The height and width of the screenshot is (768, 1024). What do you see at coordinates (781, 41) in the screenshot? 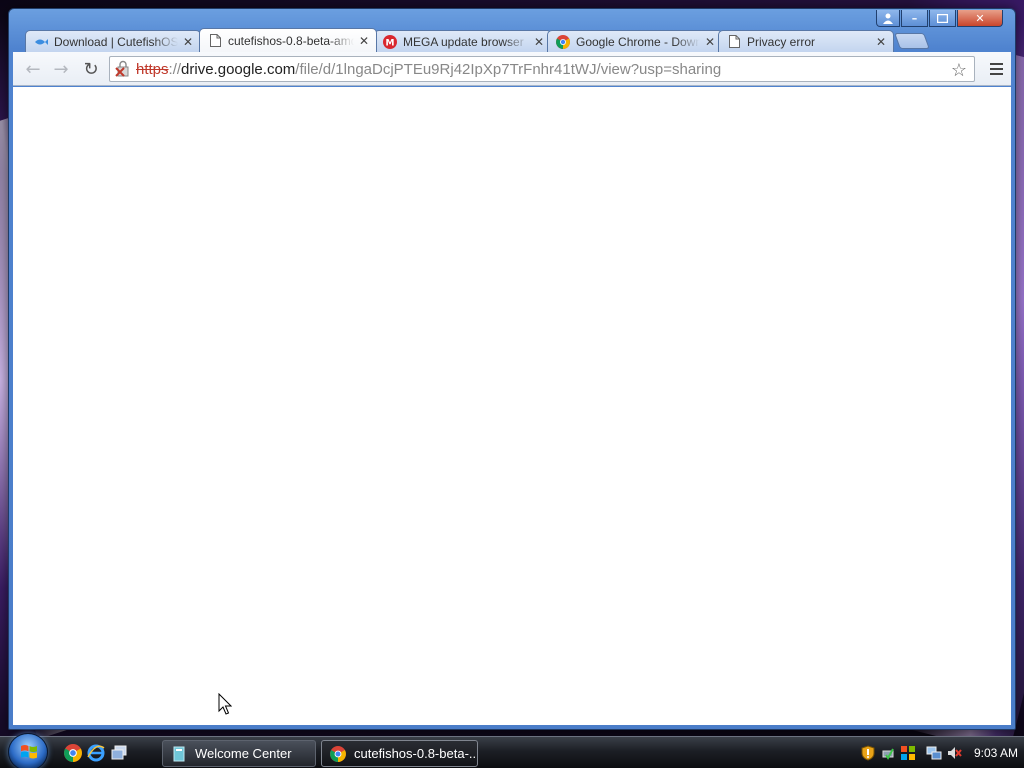
I see `tab-title: Privacy error` at bounding box center [781, 41].